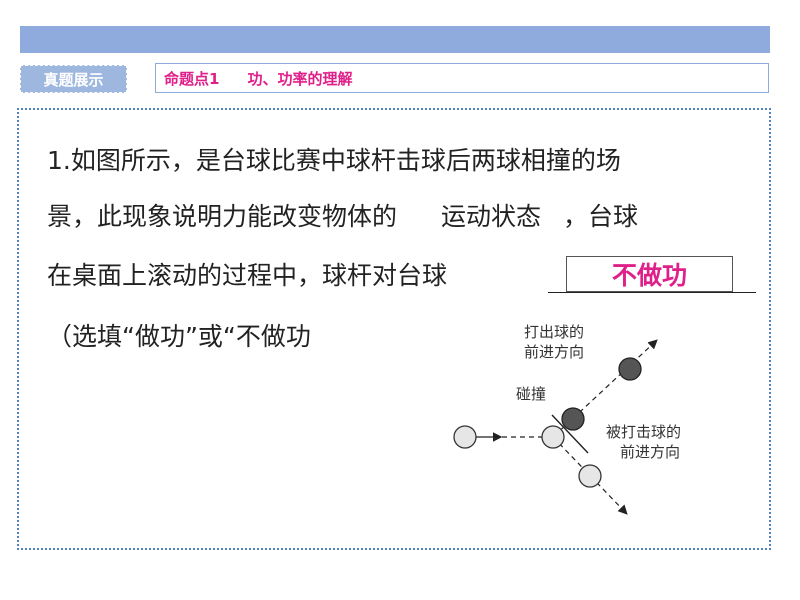  Describe the element at coordinates (531, 394) in the screenshot. I see `label-collision: 碰撞` at that location.